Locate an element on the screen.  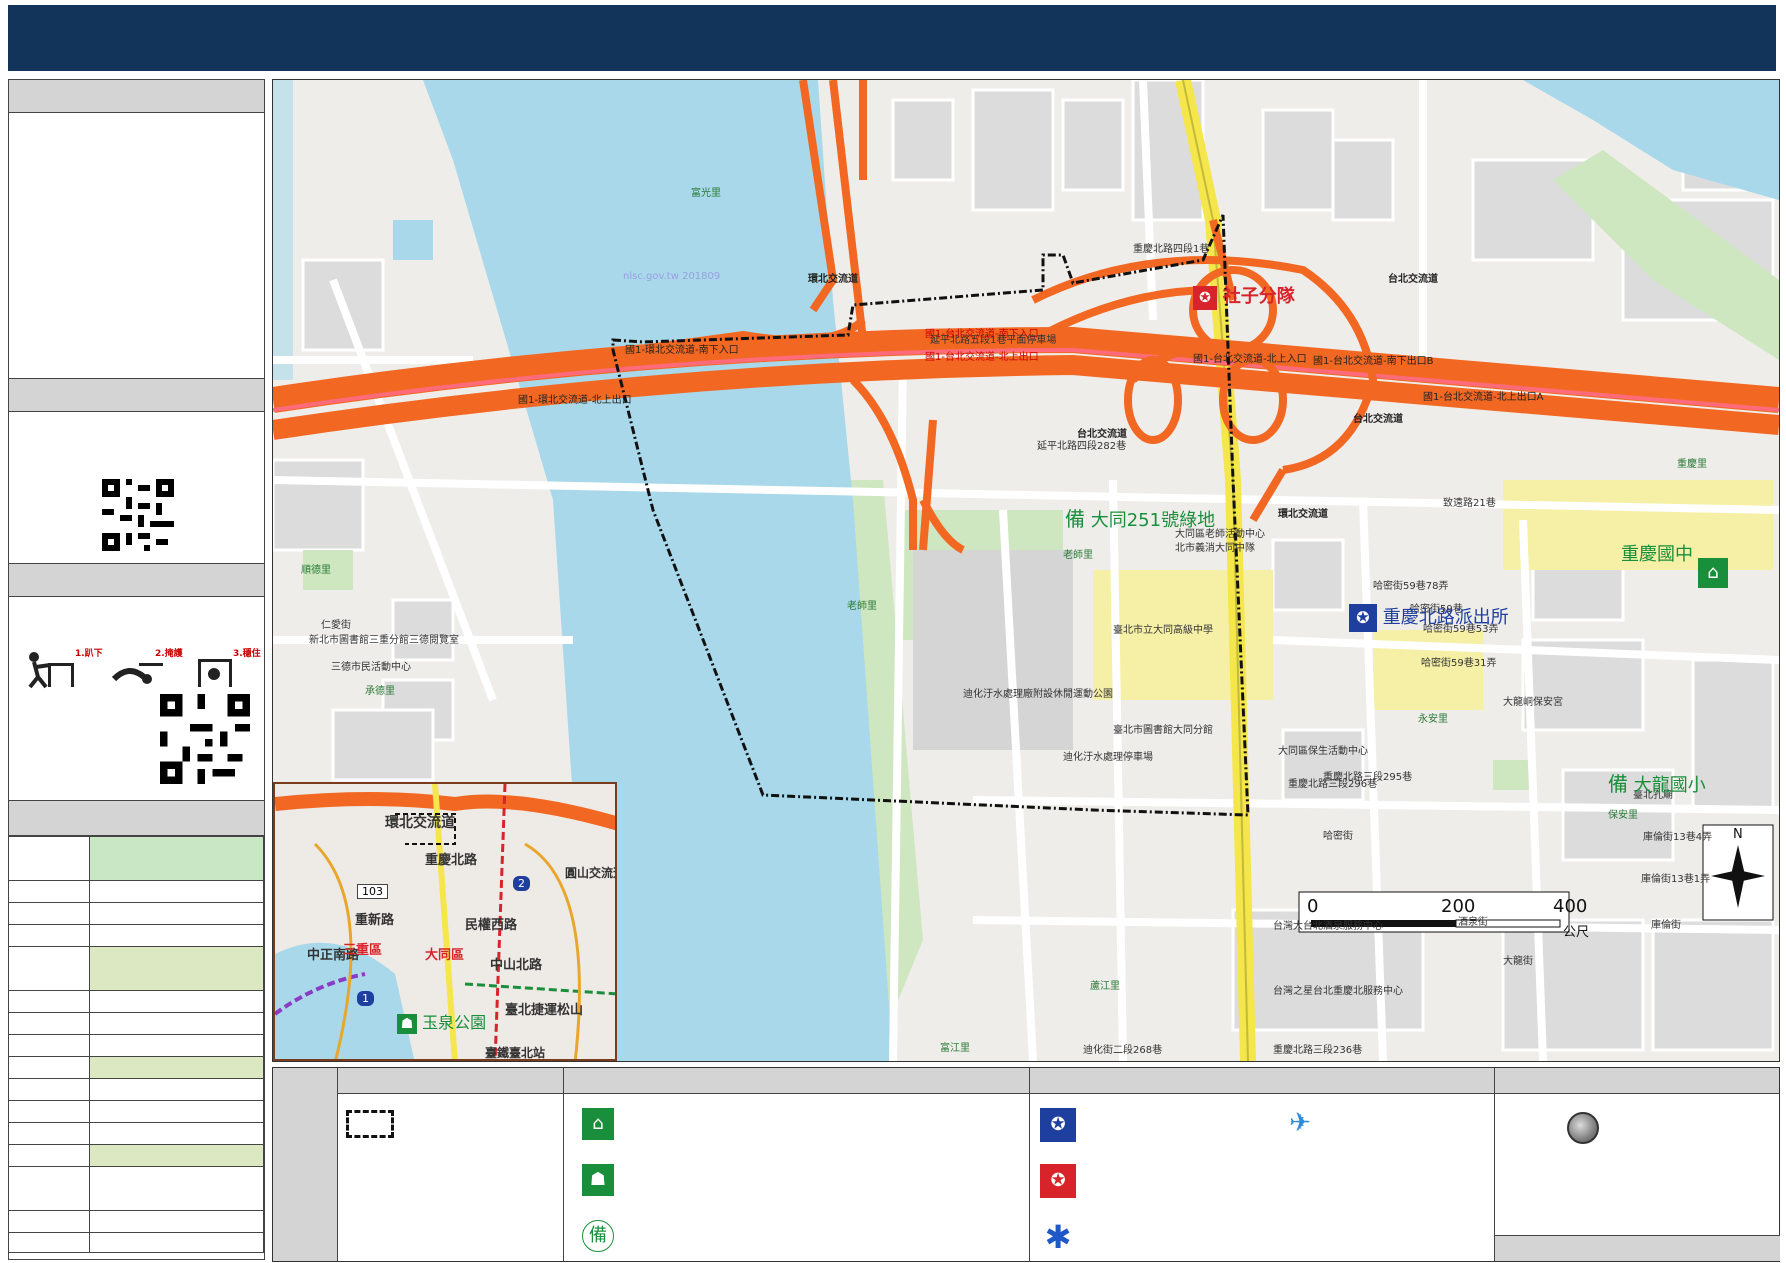
route-badge: 1 is located at coordinates (365, 998).